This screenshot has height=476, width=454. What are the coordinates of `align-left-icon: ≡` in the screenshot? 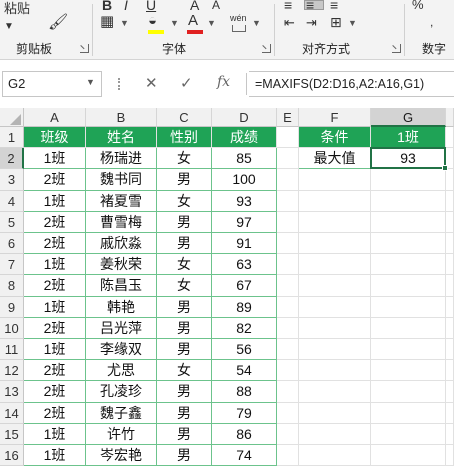 It's located at (288, 7).